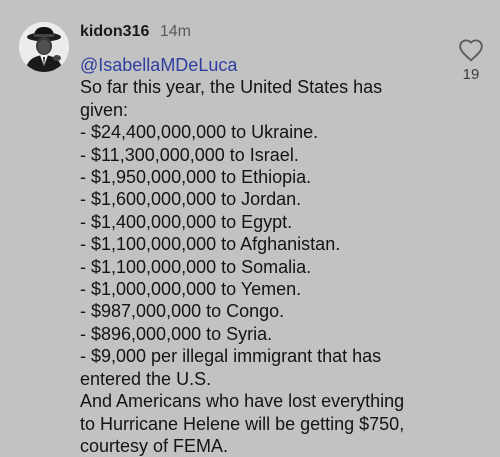  What do you see at coordinates (231, 87) in the screenshot?
I see `comment-line: So far this year, the United States has` at bounding box center [231, 87].